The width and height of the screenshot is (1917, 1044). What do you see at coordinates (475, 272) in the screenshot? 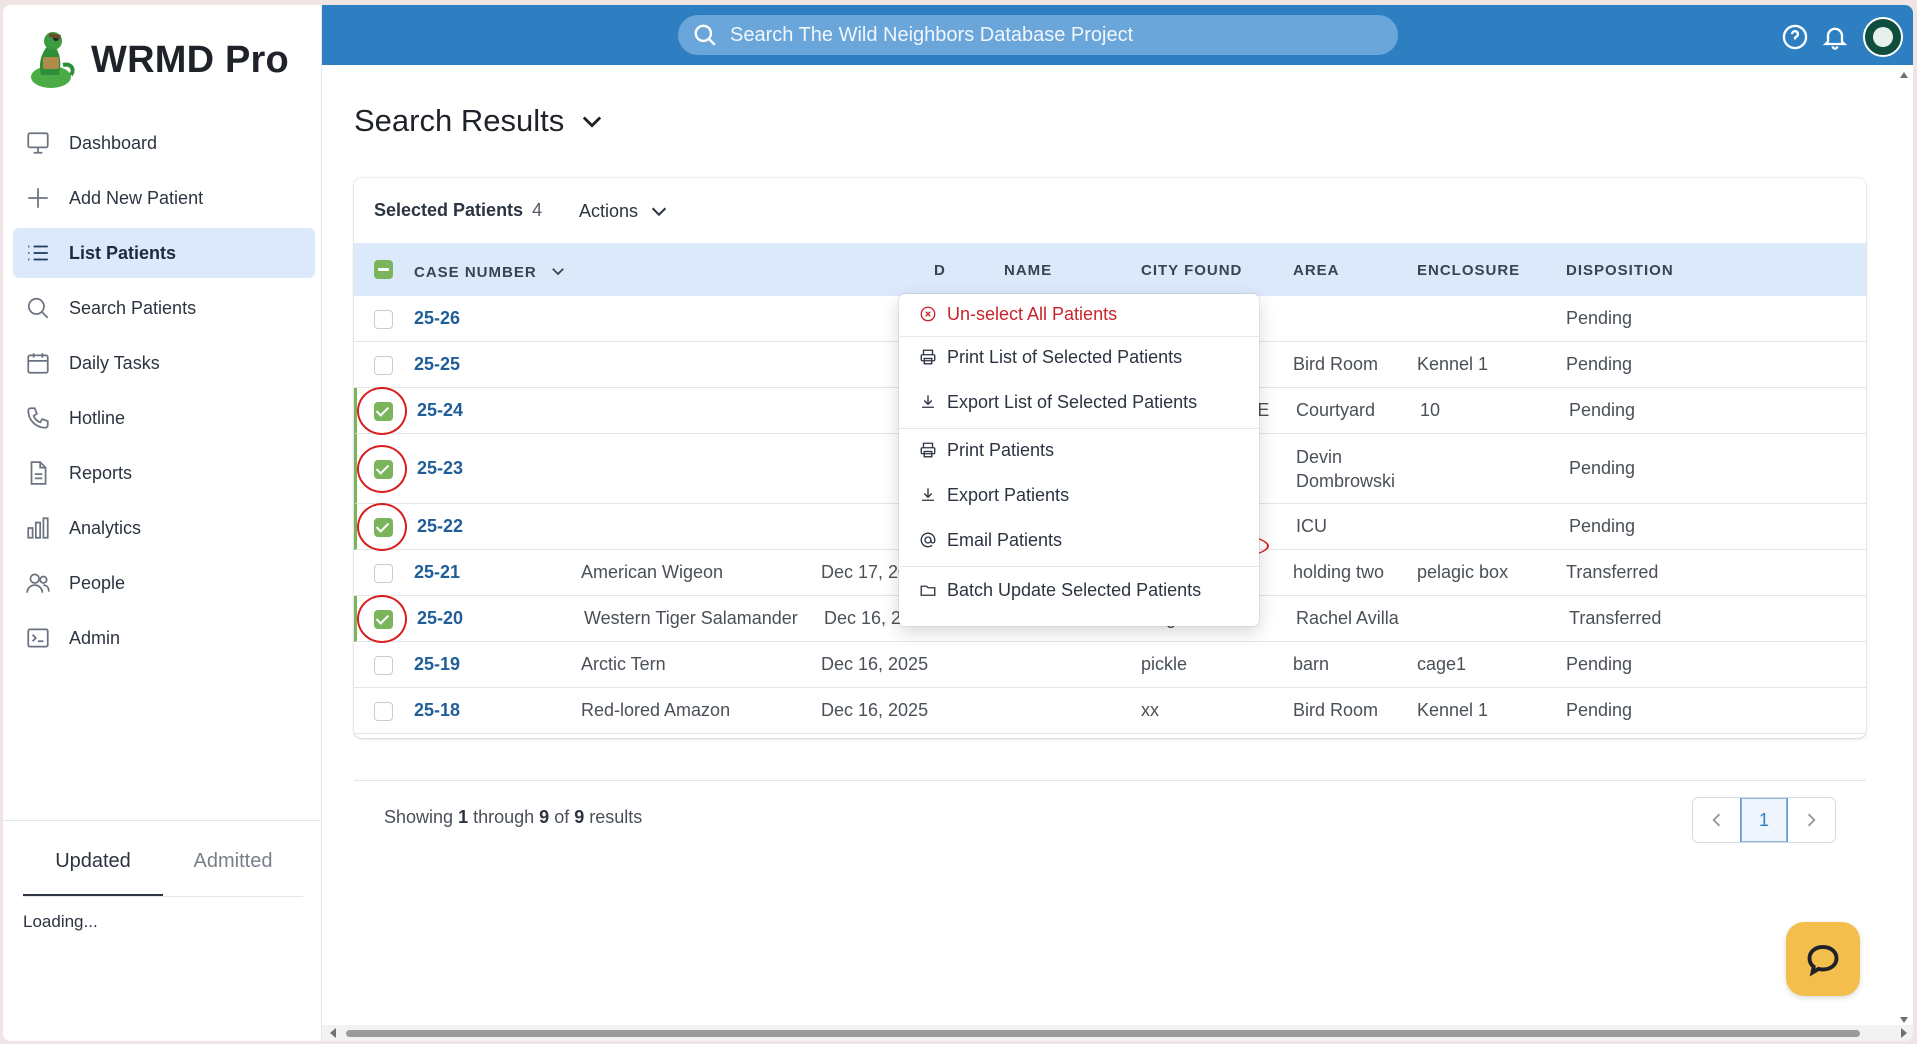
I see `column-label: CASE NUMBER` at bounding box center [475, 272].